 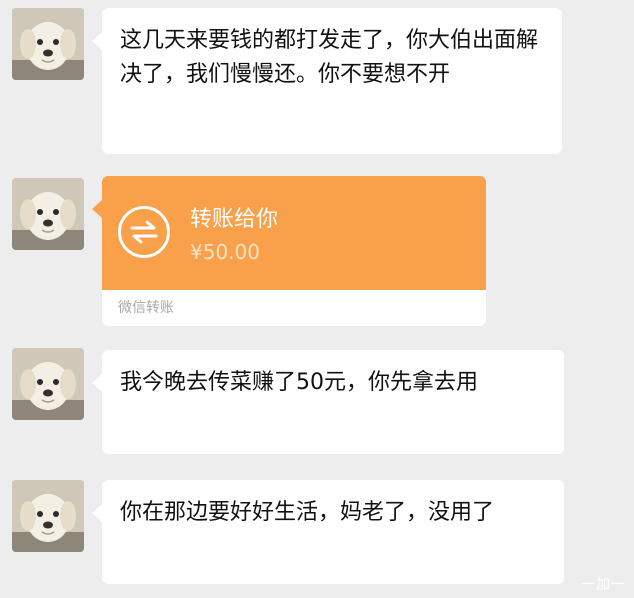 I want to click on message-bubble: 你在那边要好好生活，妈老了，没用了, so click(x=328, y=532).